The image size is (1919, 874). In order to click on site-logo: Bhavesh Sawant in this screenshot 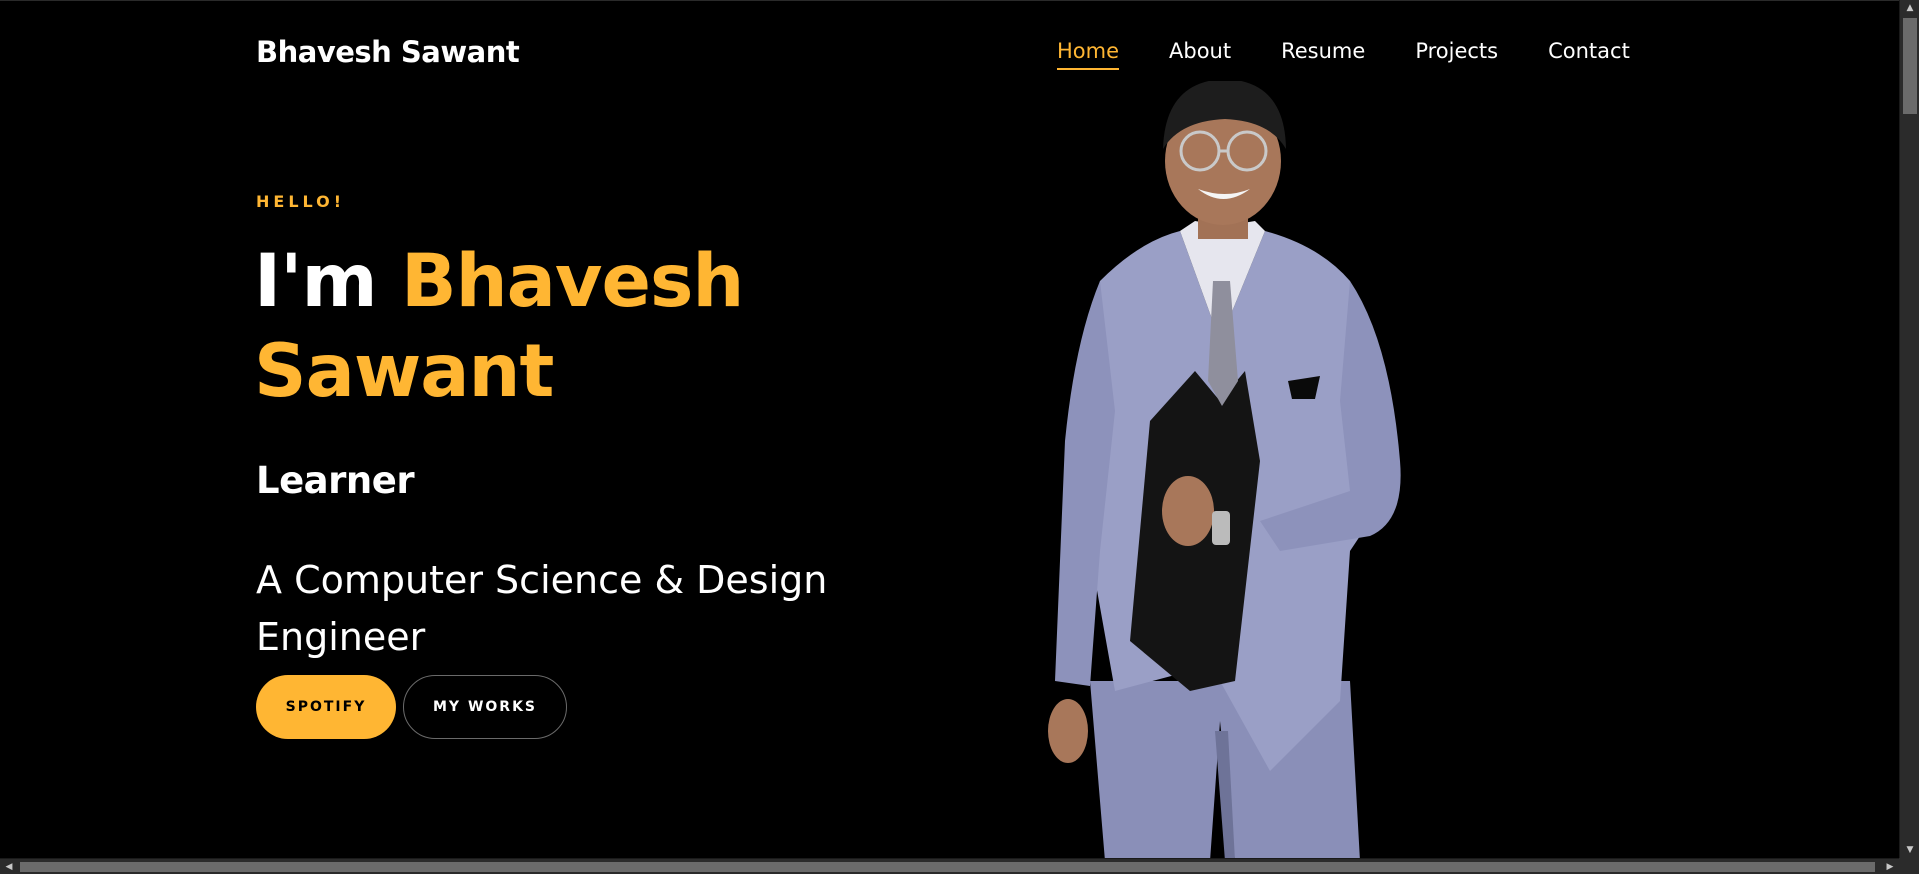, I will do `click(388, 52)`.